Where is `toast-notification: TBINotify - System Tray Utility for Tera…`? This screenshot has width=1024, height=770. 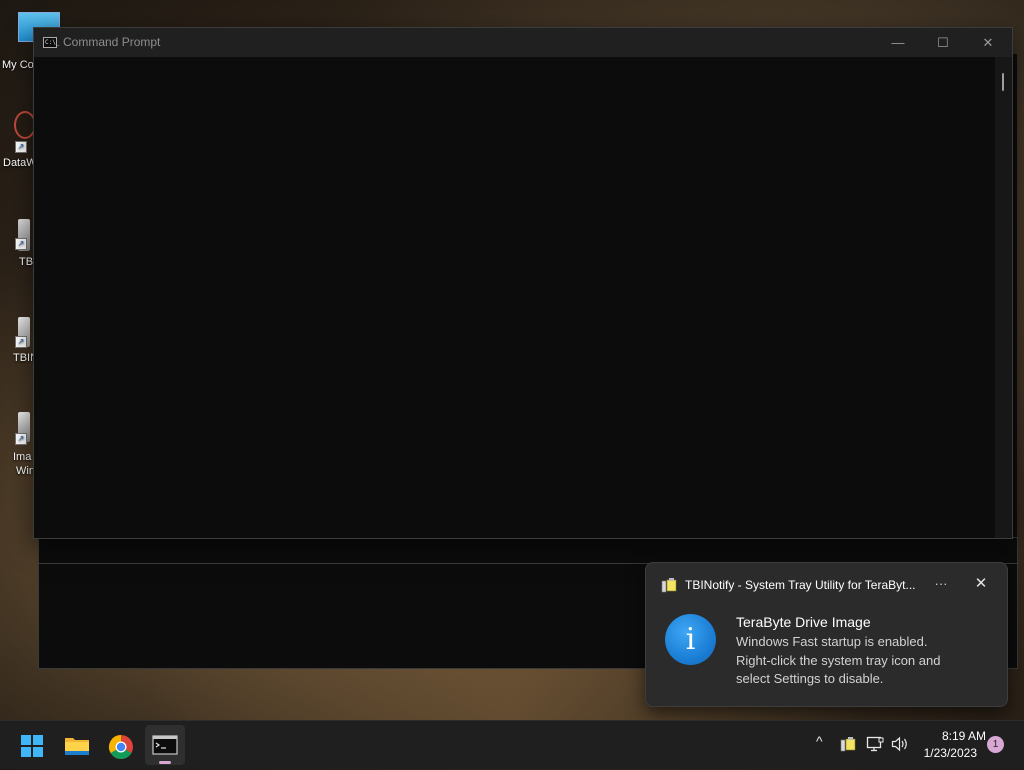
toast-notification: TBINotify - System Tray Utility for Tera… is located at coordinates (826, 634).